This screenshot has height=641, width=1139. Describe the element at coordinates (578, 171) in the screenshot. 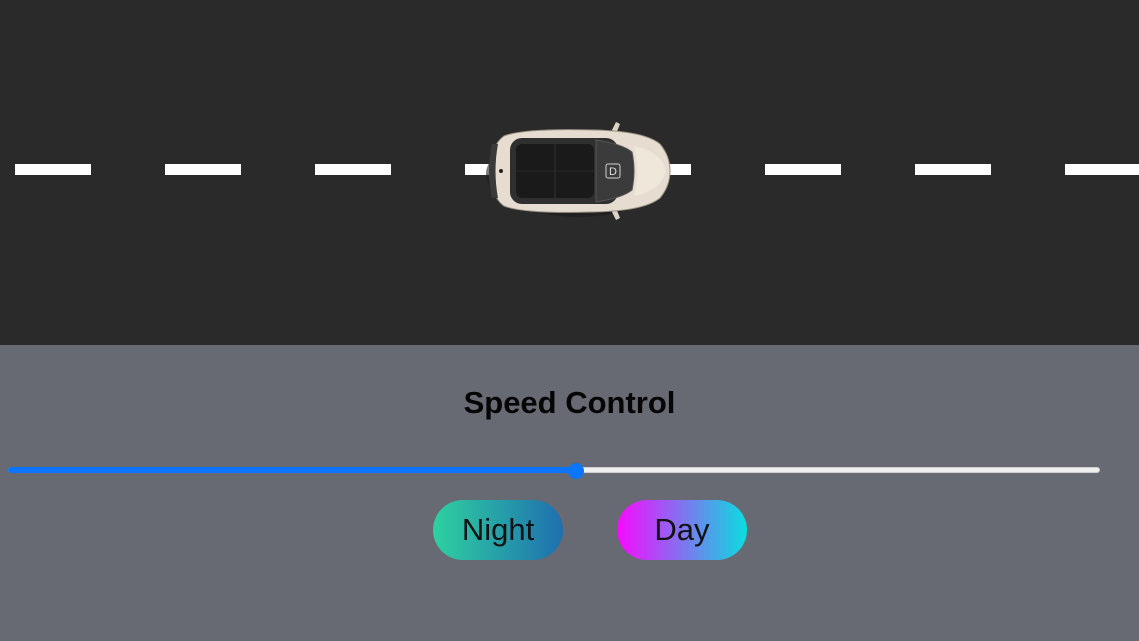

I see `car-icon: D` at that location.